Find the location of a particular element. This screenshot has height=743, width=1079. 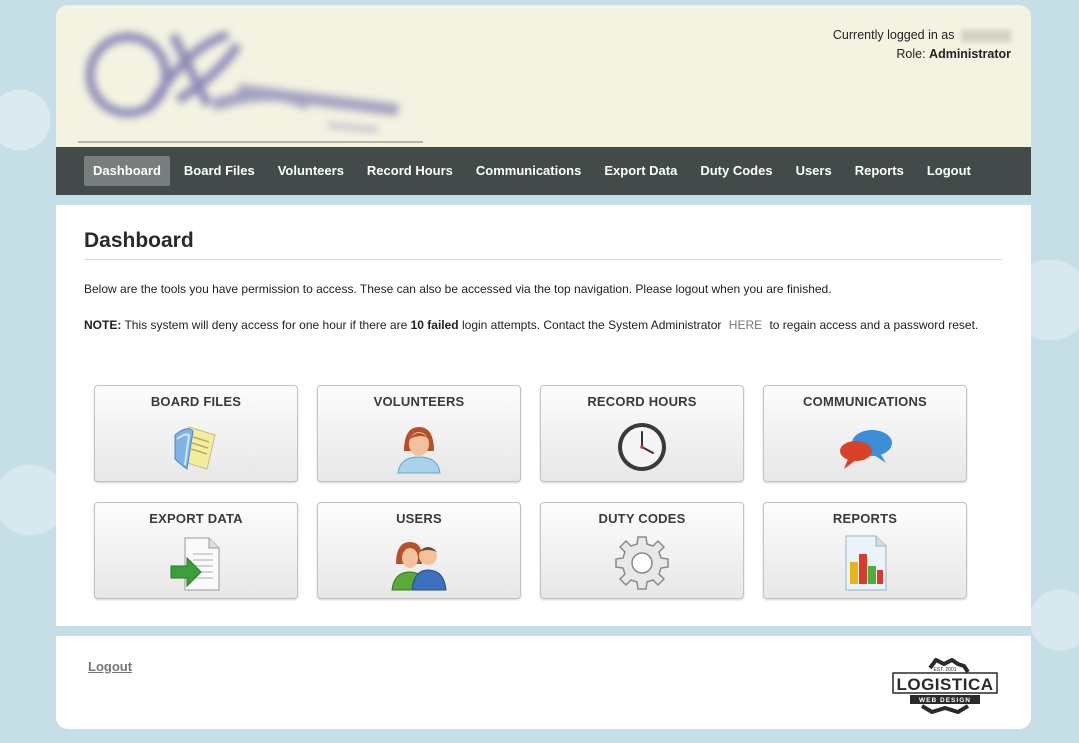

nav-dashboard: Dashboard is located at coordinates (127, 171).